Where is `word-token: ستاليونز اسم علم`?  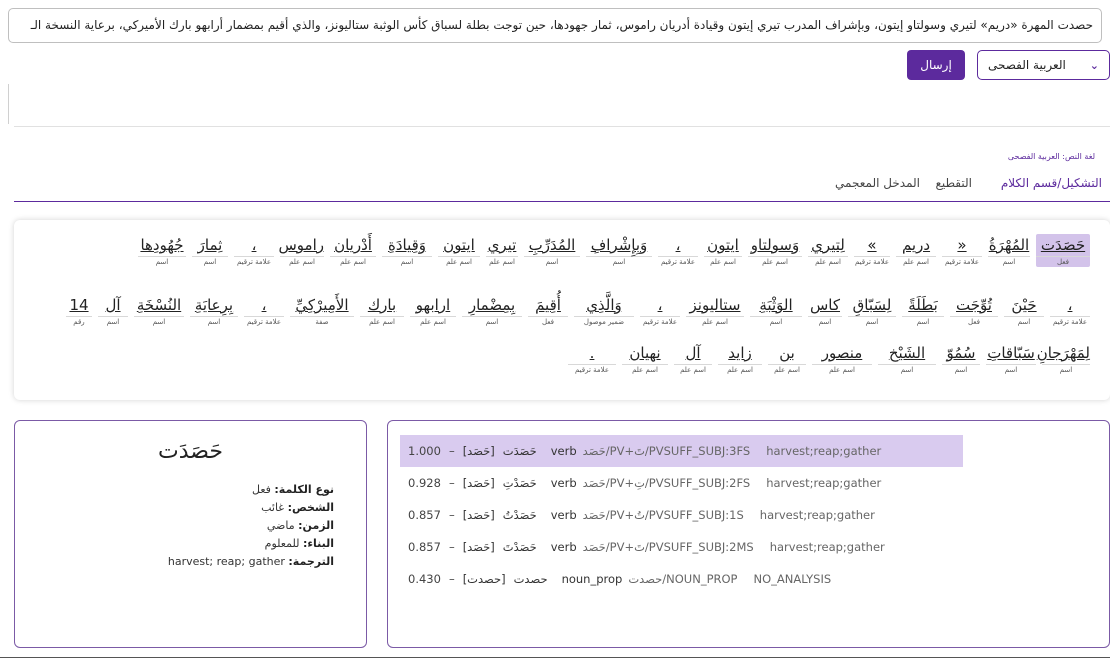 word-token: ستاليونز اسم علم is located at coordinates (715, 310).